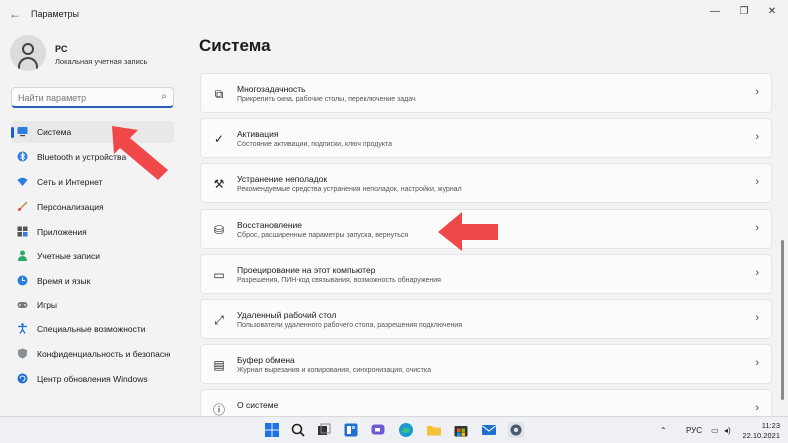 The image size is (788, 443). What do you see at coordinates (92, 232) in the screenshot?
I see `sidebar-item-apps: Приложения` at bounding box center [92, 232].